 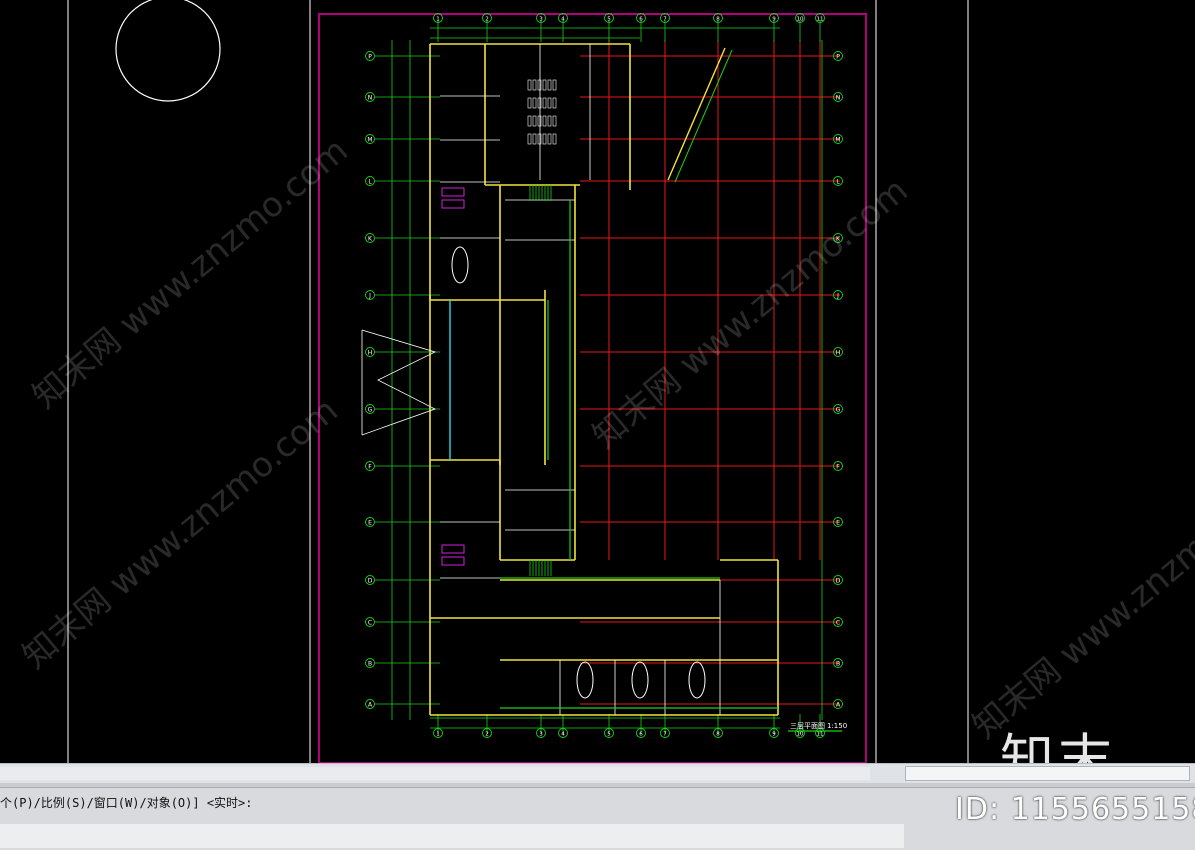 I want to click on drawing-scale: 1:150, so click(x=837, y=726).